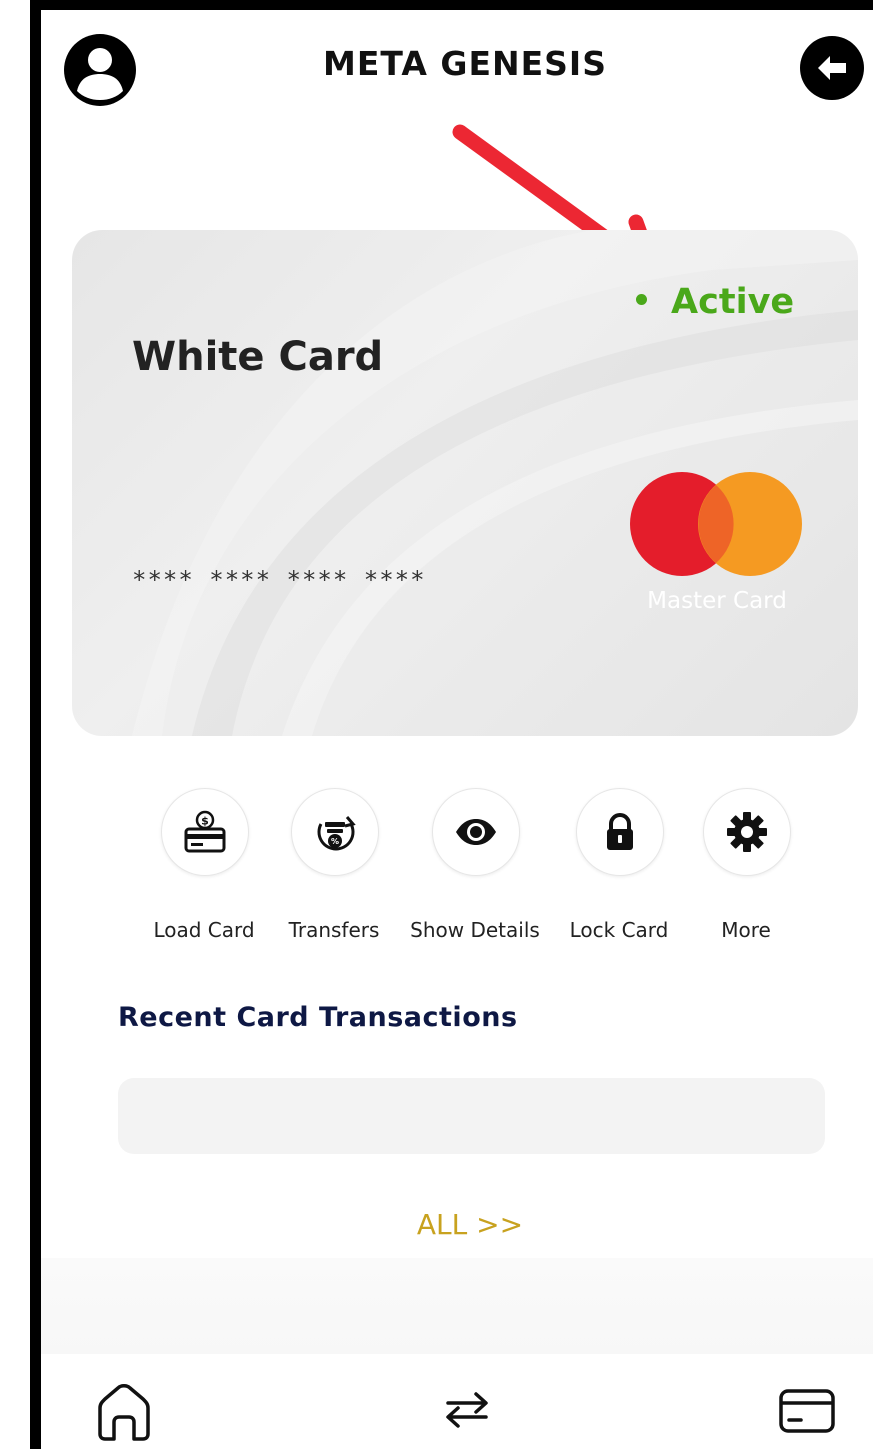 The image size is (873, 1449). What do you see at coordinates (746, 930) in the screenshot?
I see `more-label: More` at bounding box center [746, 930].